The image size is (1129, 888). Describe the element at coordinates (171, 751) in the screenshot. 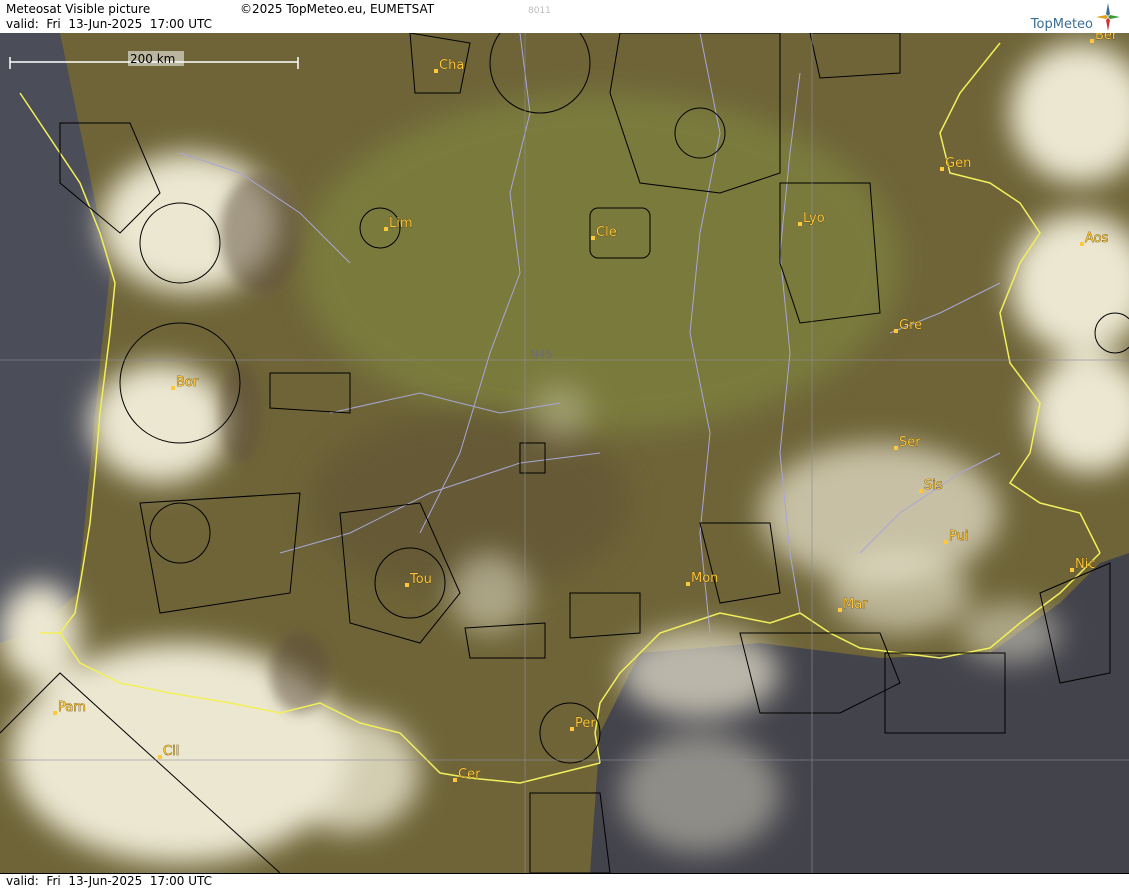

I see `city-label: Cil` at that location.